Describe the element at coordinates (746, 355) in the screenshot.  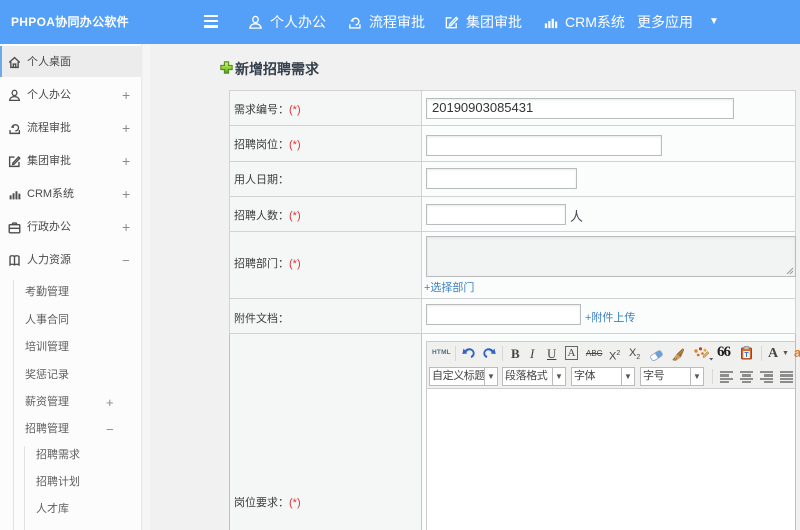
I see `svg-text: T` at that location.